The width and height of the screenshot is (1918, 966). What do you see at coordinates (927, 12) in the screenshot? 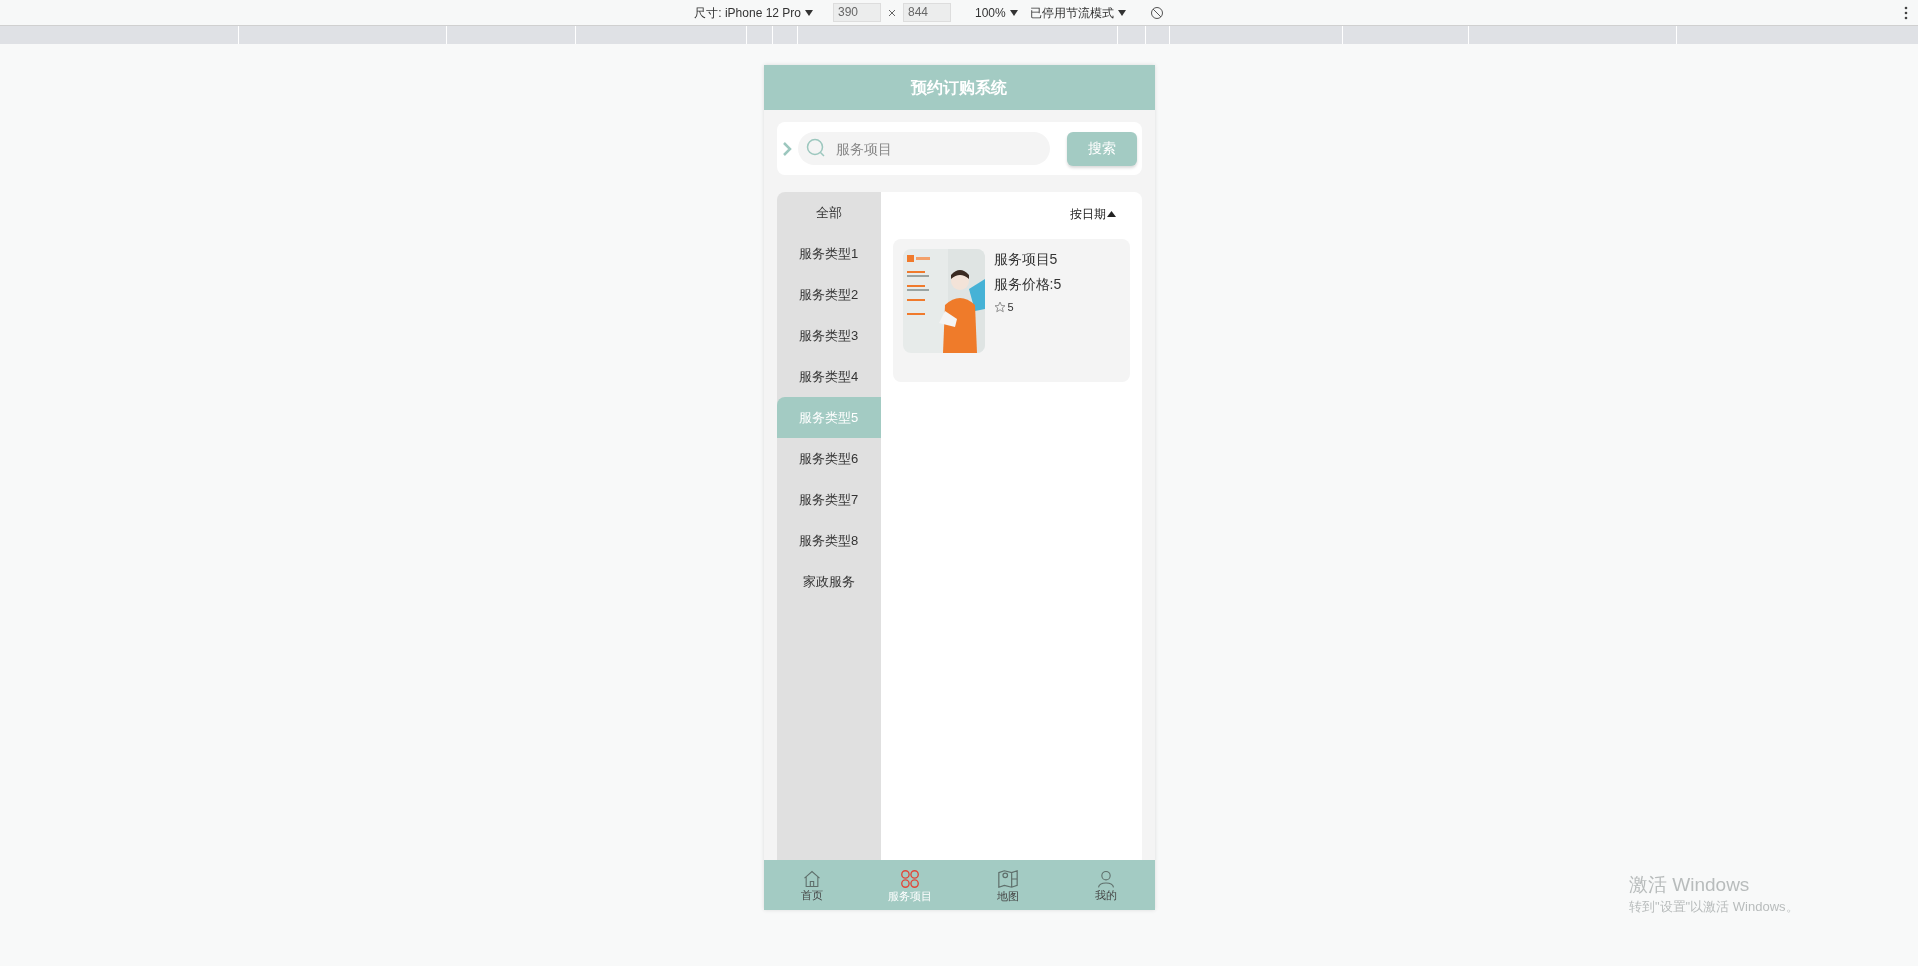
I see `height-field: 844` at bounding box center [927, 12].